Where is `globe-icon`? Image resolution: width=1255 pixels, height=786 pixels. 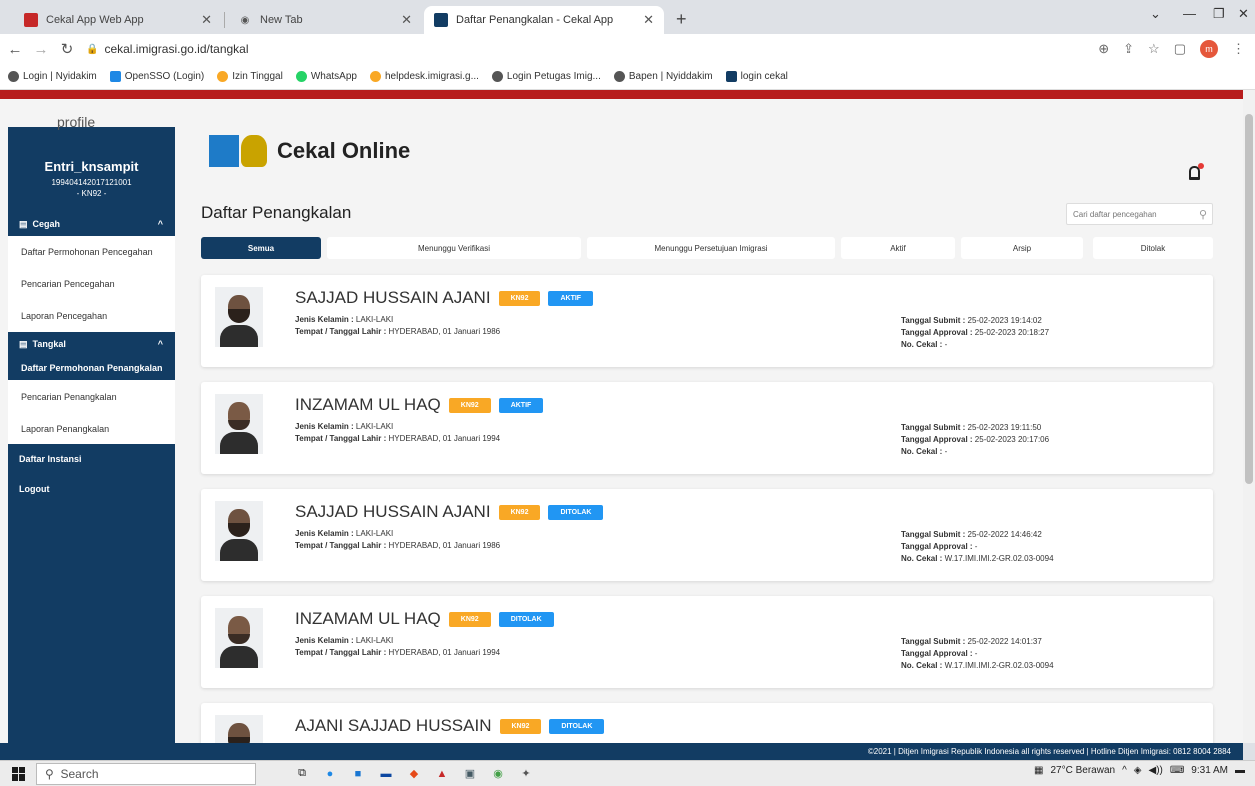 globe-icon is located at coordinates (497, 76).